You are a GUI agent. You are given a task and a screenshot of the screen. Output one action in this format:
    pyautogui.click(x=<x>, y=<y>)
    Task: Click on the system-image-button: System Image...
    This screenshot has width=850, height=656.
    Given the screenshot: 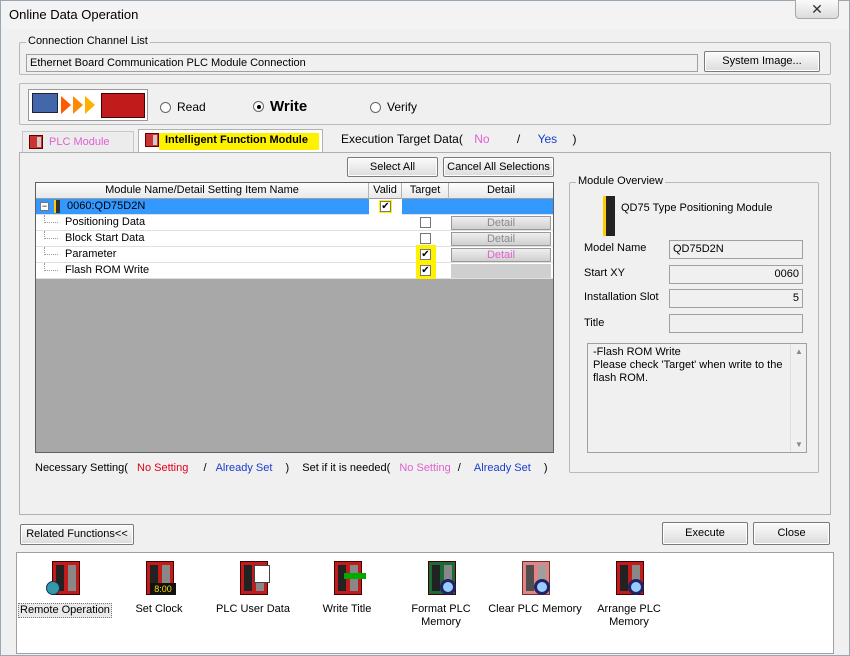 What is the action you would take?
    pyautogui.click(x=762, y=61)
    